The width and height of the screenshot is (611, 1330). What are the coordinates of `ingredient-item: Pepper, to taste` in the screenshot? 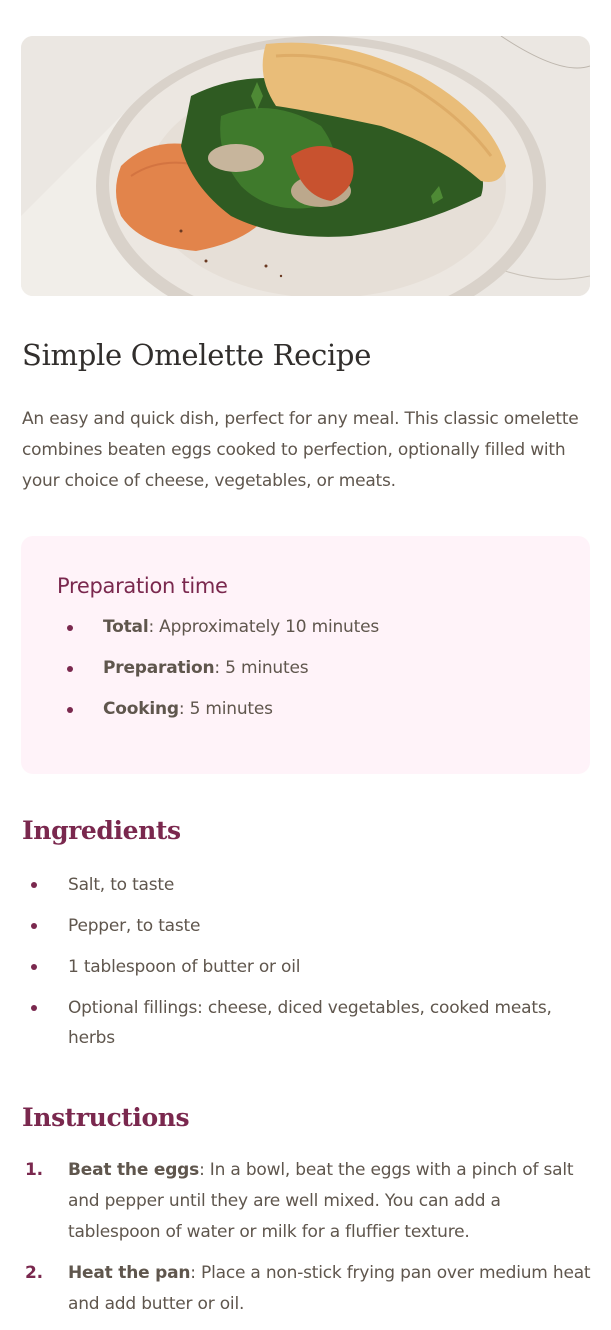 It's located at (307, 926).